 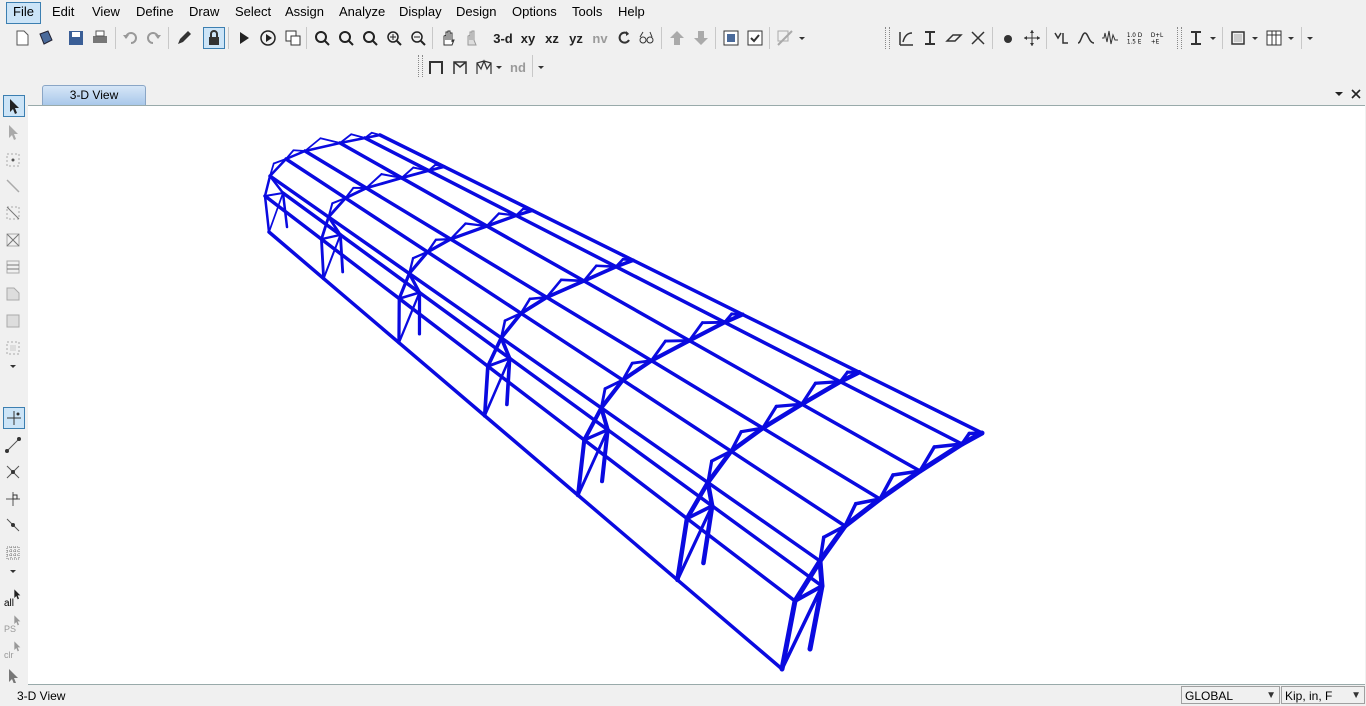 What do you see at coordinates (14, 651) in the screenshot?
I see `clear-selection-button: clr` at bounding box center [14, 651].